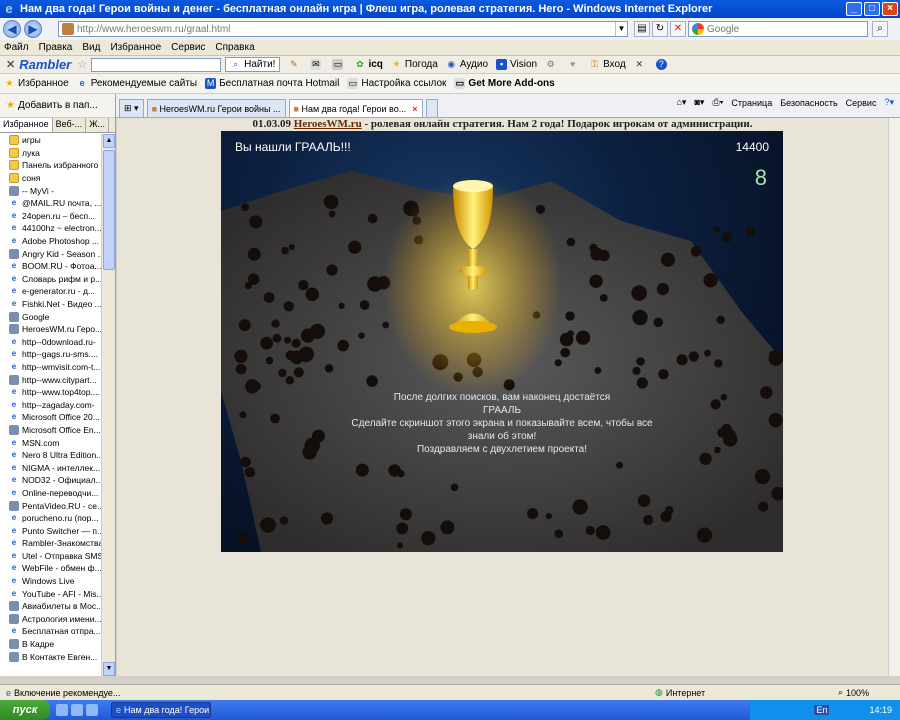 The width and height of the screenshot is (900, 720). Describe the element at coordinates (339, 64) in the screenshot. I see `news-button: ▭` at that location.